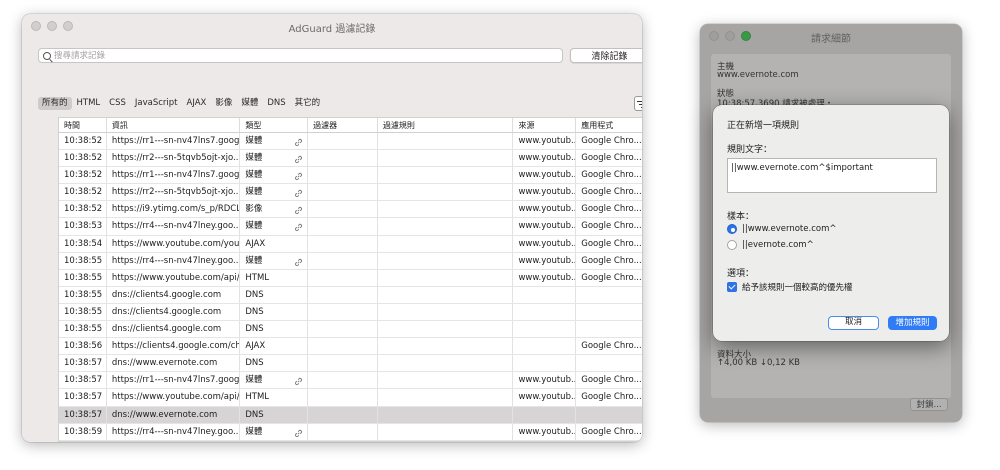 The width and height of the screenshot is (1000, 470). Describe the element at coordinates (249, 103) in the screenshot. I see `filter-tab-6: 媒體` at that location.